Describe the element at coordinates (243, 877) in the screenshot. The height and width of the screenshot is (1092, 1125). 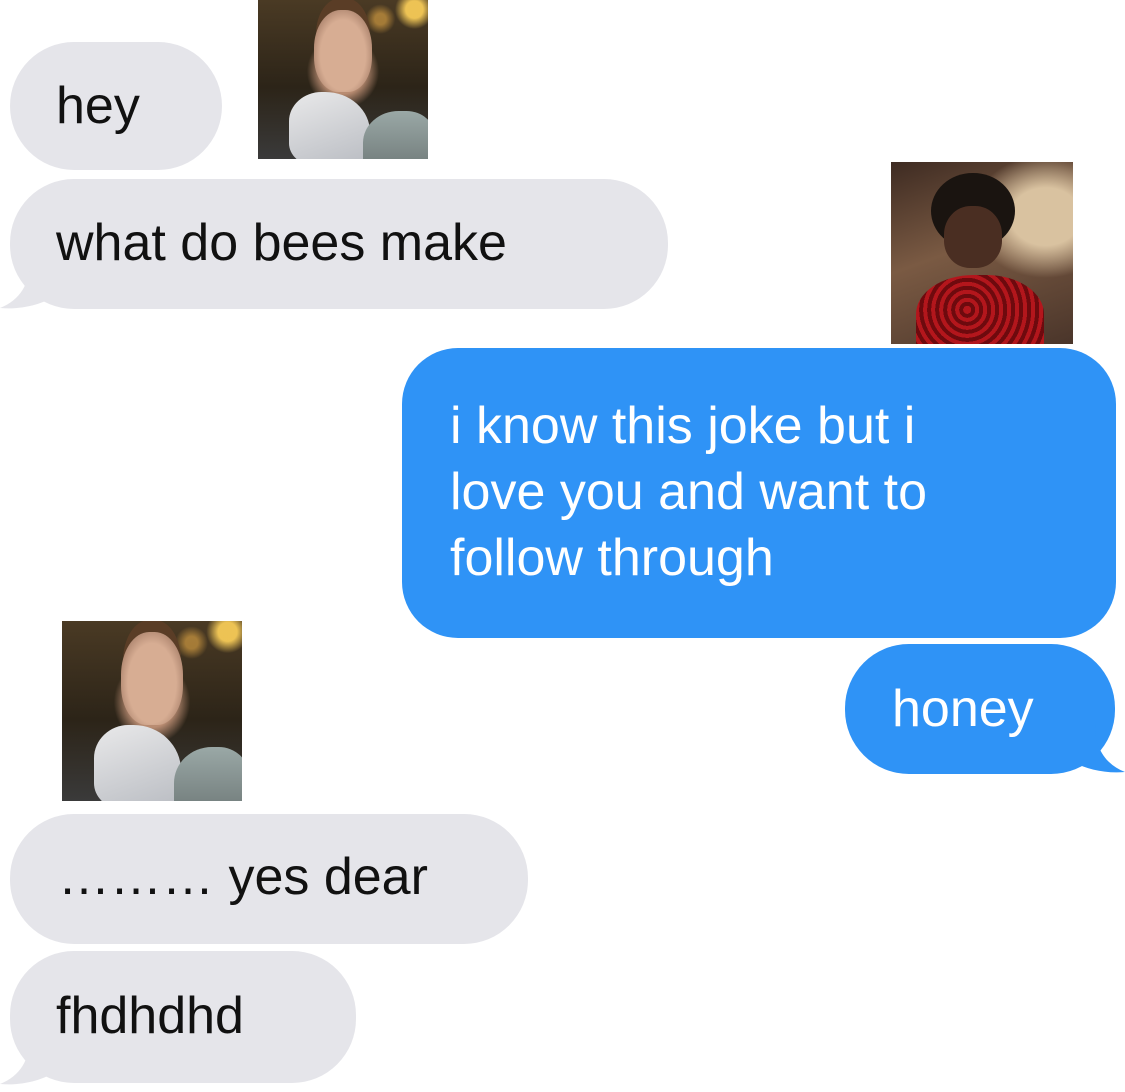
I see `message-text: ……… yes dear` at that location.